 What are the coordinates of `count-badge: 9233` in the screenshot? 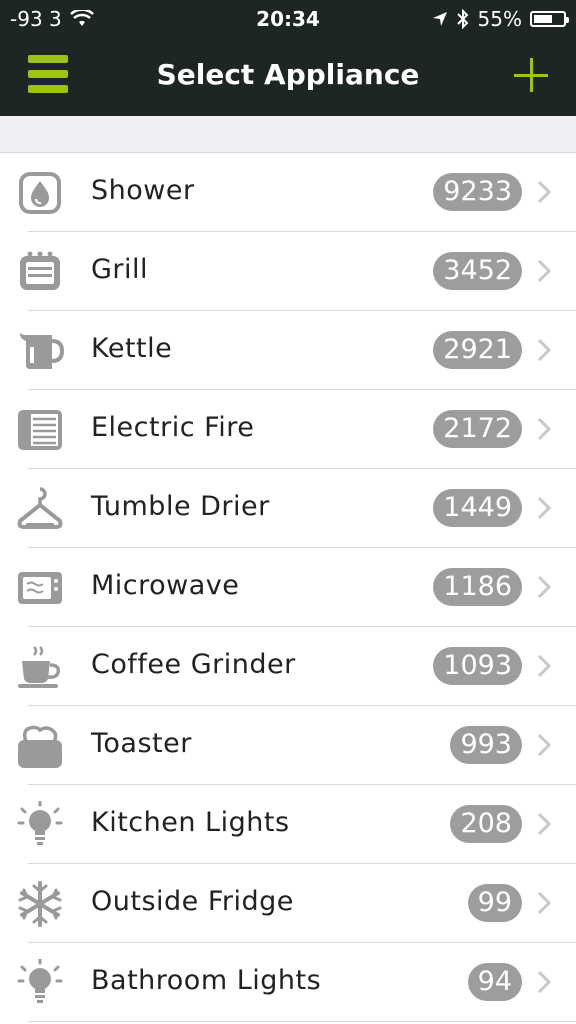 It's located at (477, 192).